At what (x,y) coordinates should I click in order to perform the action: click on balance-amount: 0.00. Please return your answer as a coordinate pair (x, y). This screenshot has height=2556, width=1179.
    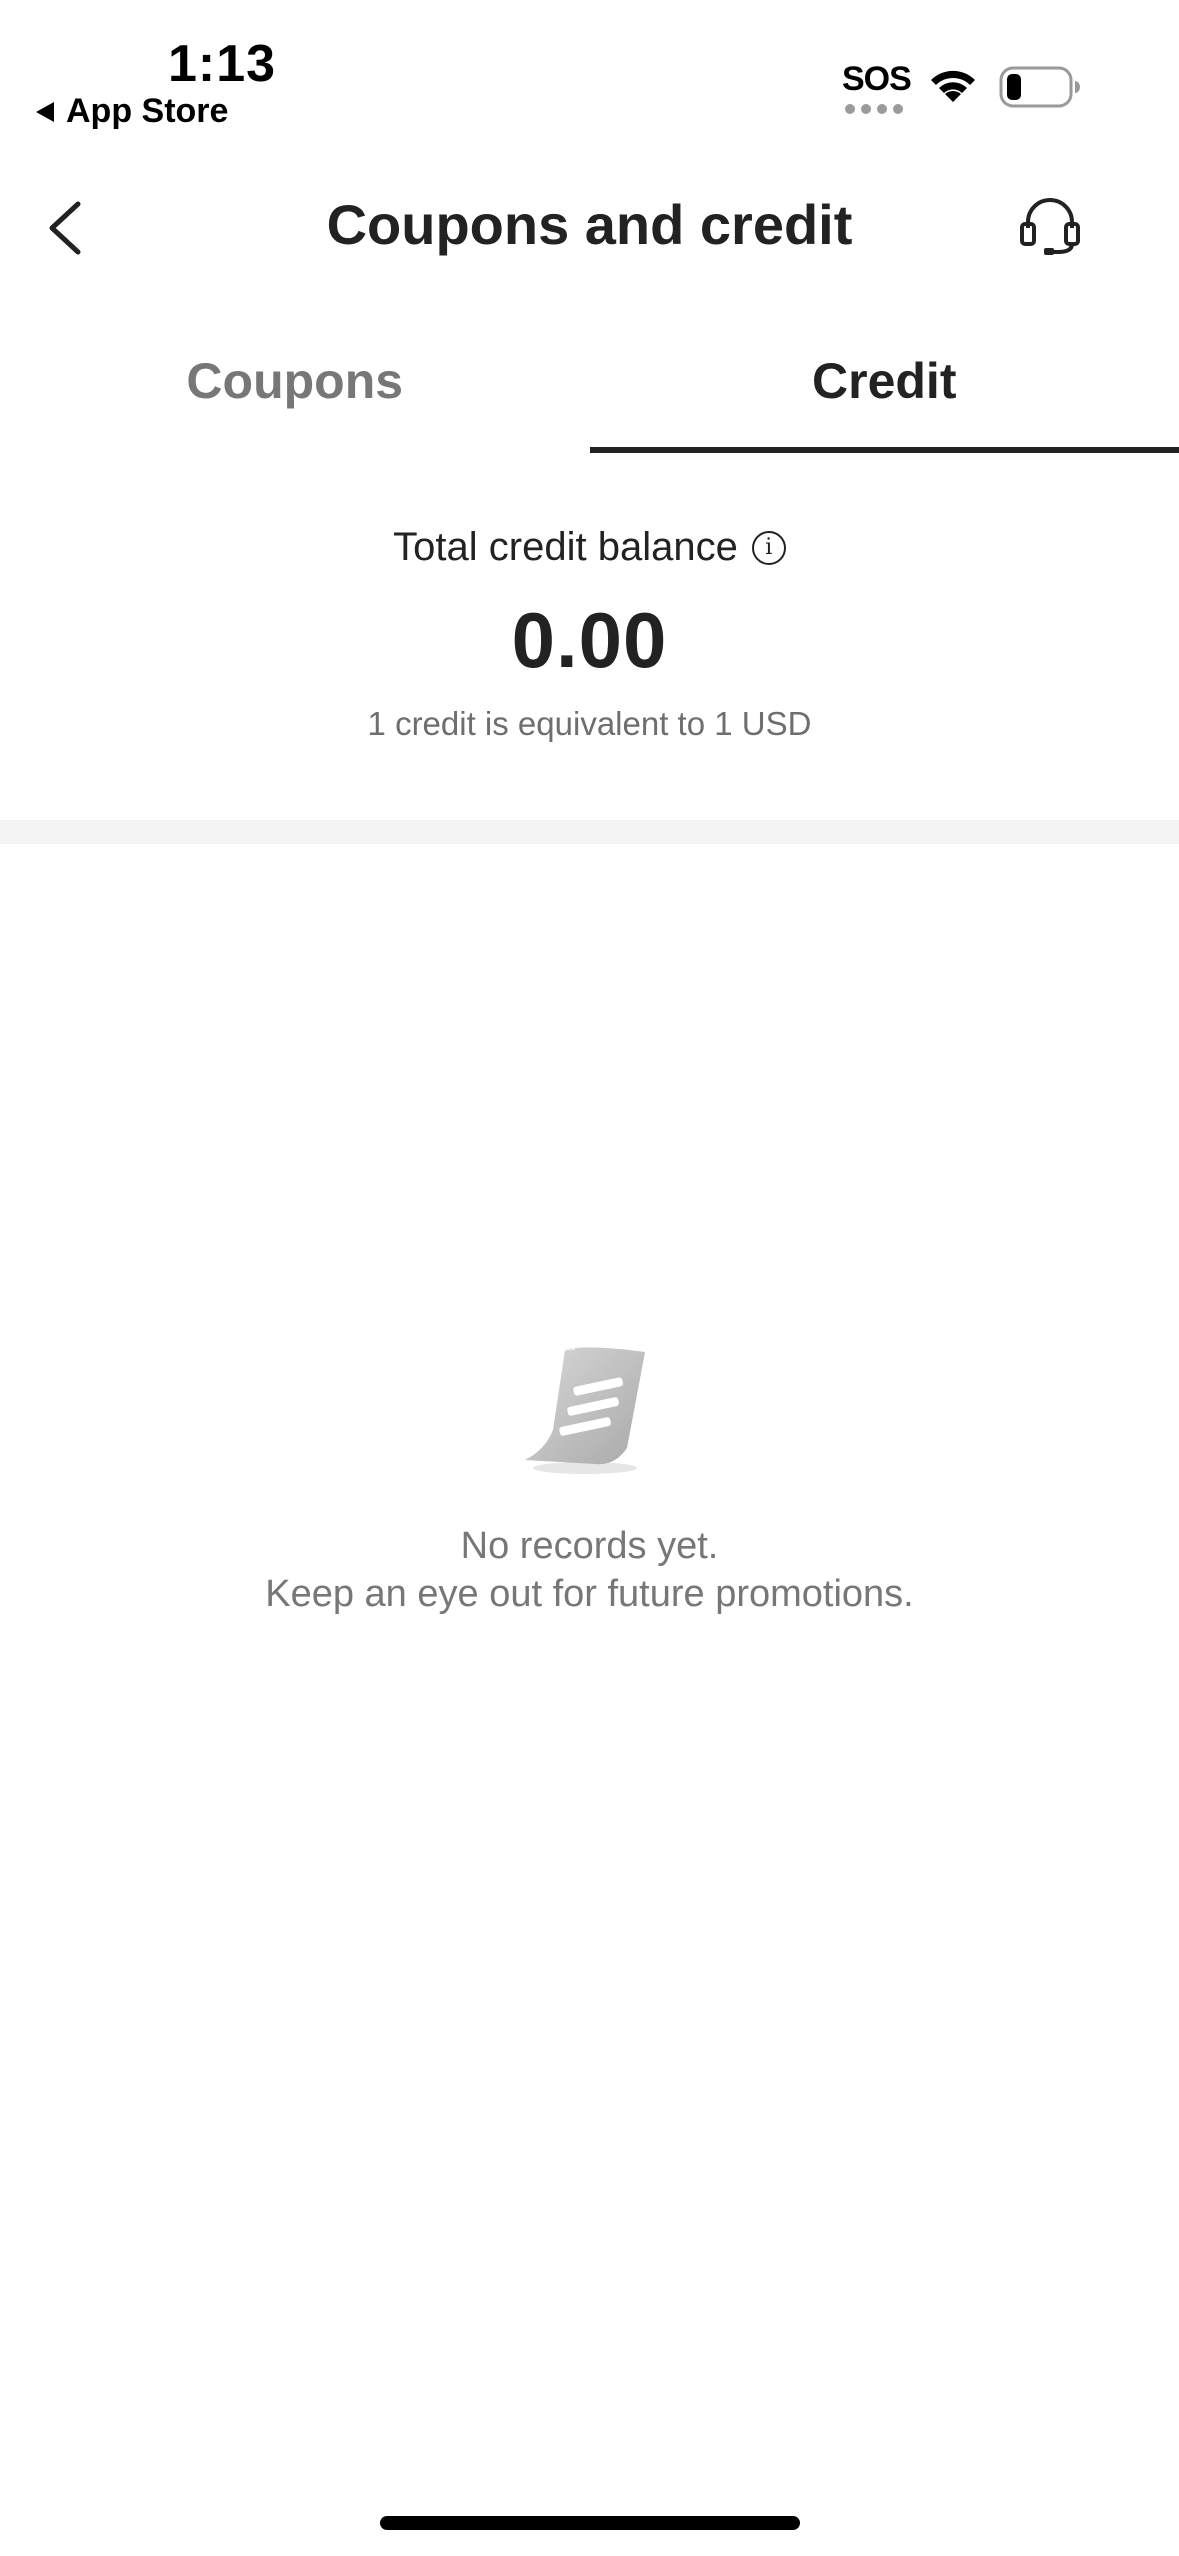
    Looking at the image, I should click on (589, 640).